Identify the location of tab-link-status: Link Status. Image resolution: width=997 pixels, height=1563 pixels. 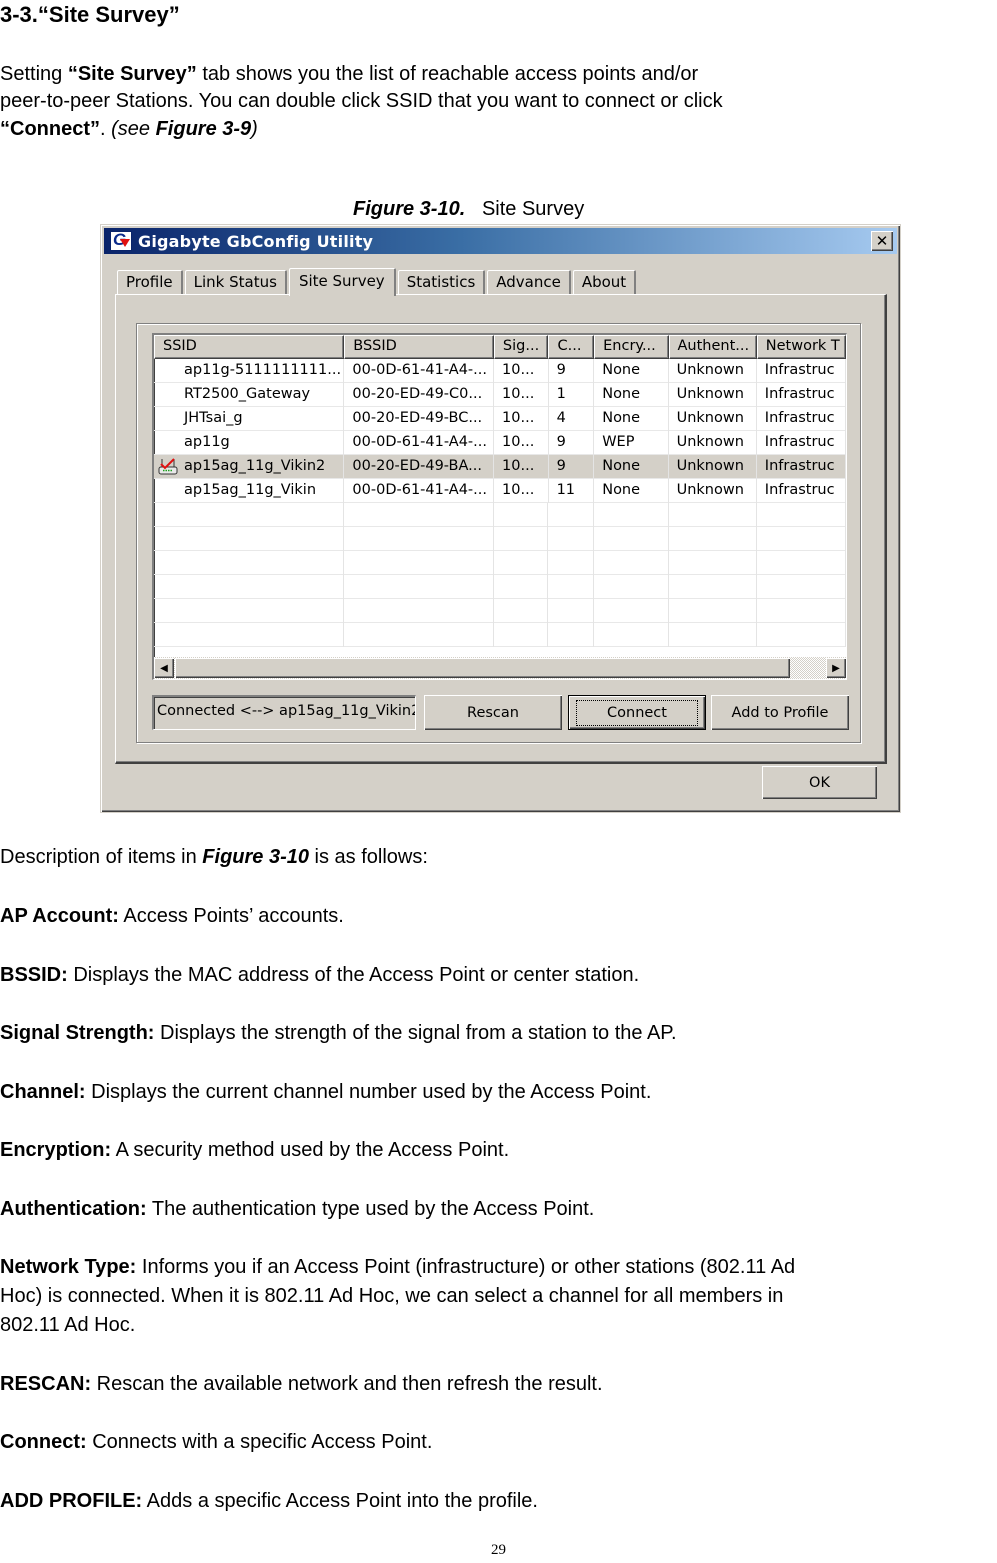
(235, 282).